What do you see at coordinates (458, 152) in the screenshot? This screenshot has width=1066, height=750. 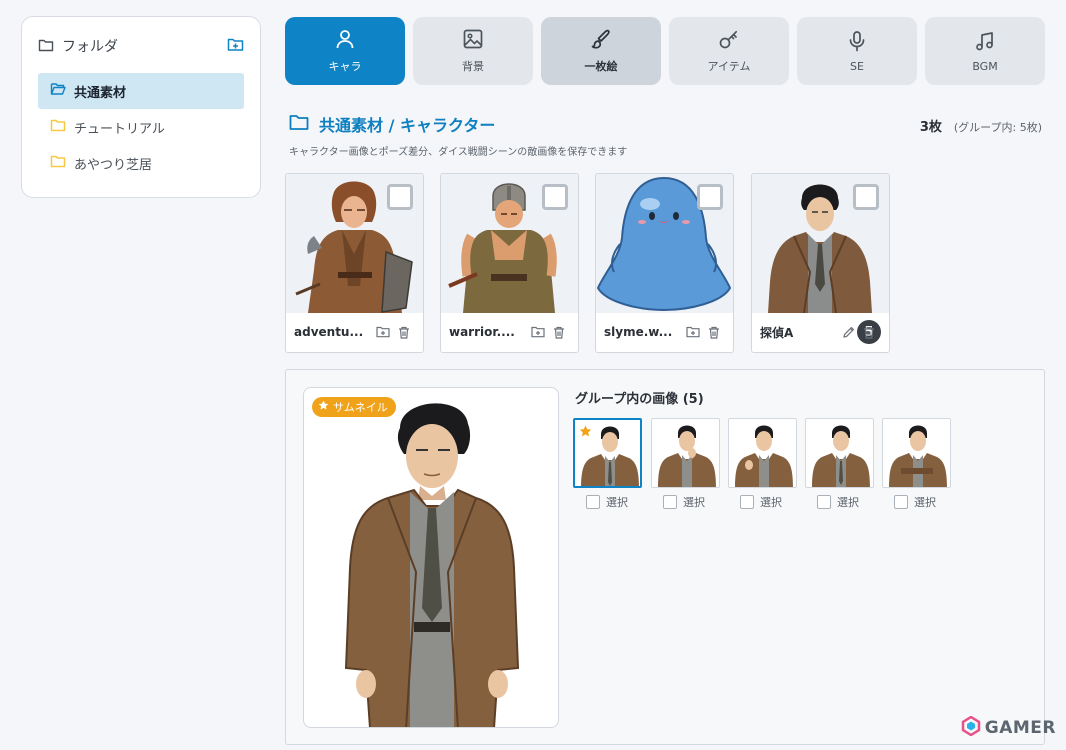 I see `description: キャラクター画像とポーズ差分、ダイス戦闘シーンの敵画像を保存できます` at bounding box center [458, 152].